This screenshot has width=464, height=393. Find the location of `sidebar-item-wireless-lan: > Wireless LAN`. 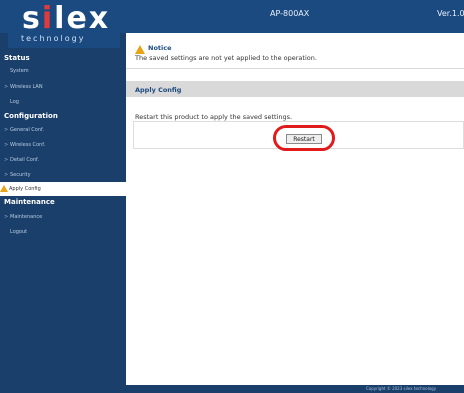

sidebar-item-wireless-lan: > Wireless LAN is located at coordinates (63, 87).